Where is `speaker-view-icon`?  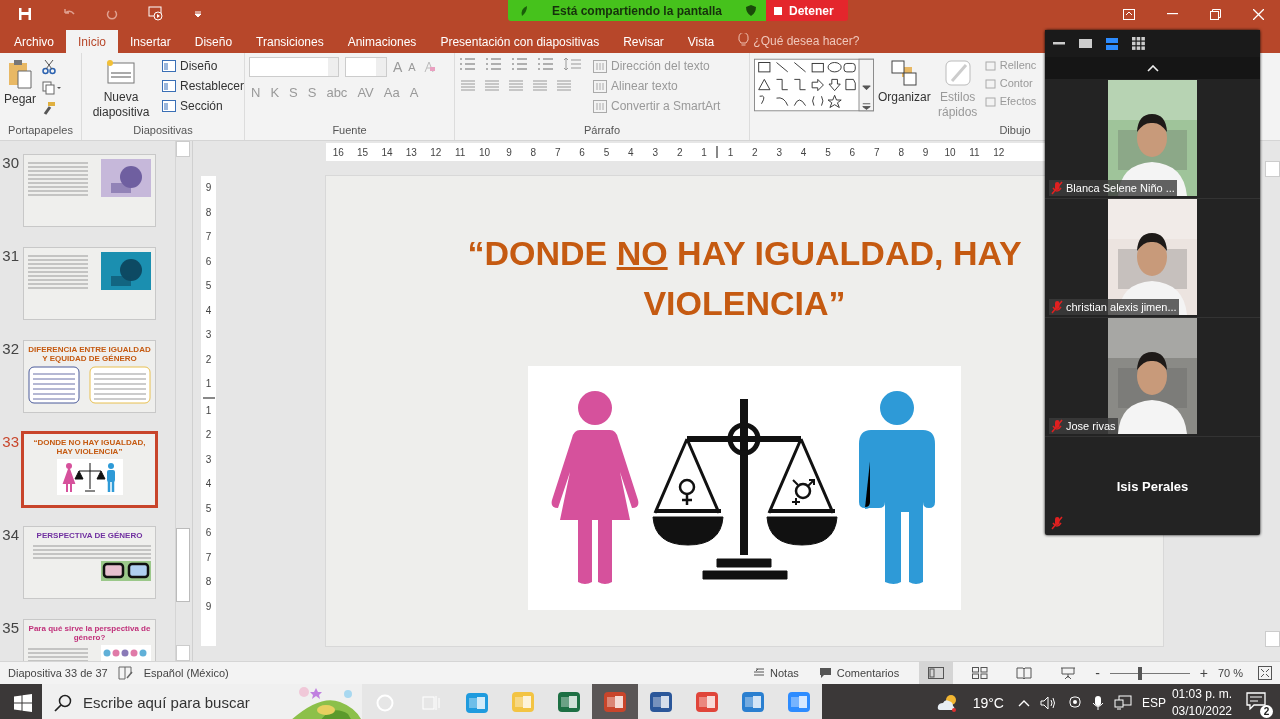
speaker-view-icon is located at coordinates (1112, 43).